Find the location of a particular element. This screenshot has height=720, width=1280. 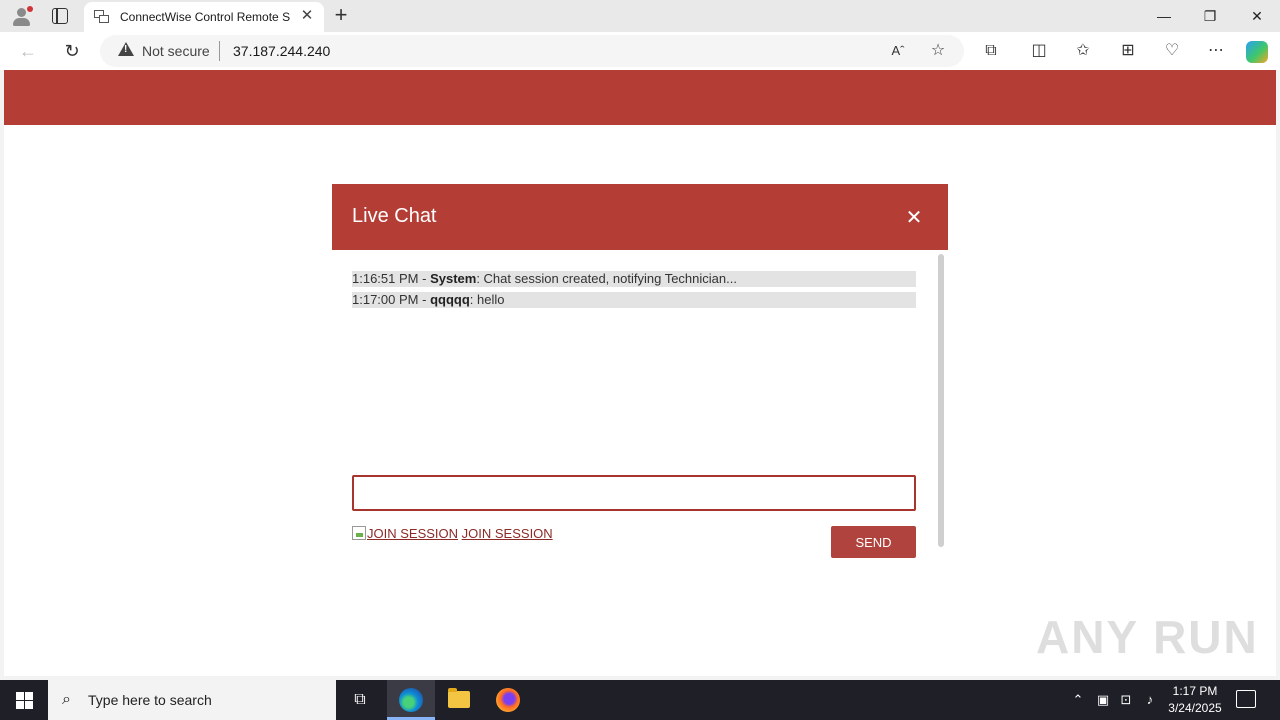

volume-icon: ♪ is located at coordinates (1150, 700).